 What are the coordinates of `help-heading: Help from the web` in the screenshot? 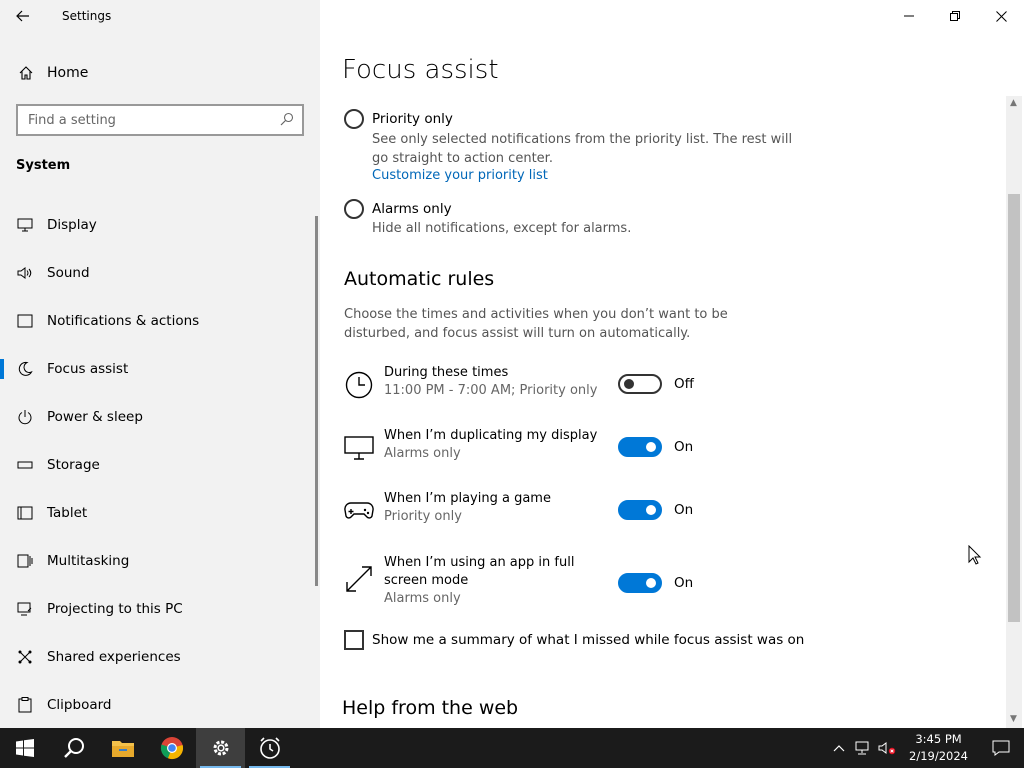 It's located at (430, 708).